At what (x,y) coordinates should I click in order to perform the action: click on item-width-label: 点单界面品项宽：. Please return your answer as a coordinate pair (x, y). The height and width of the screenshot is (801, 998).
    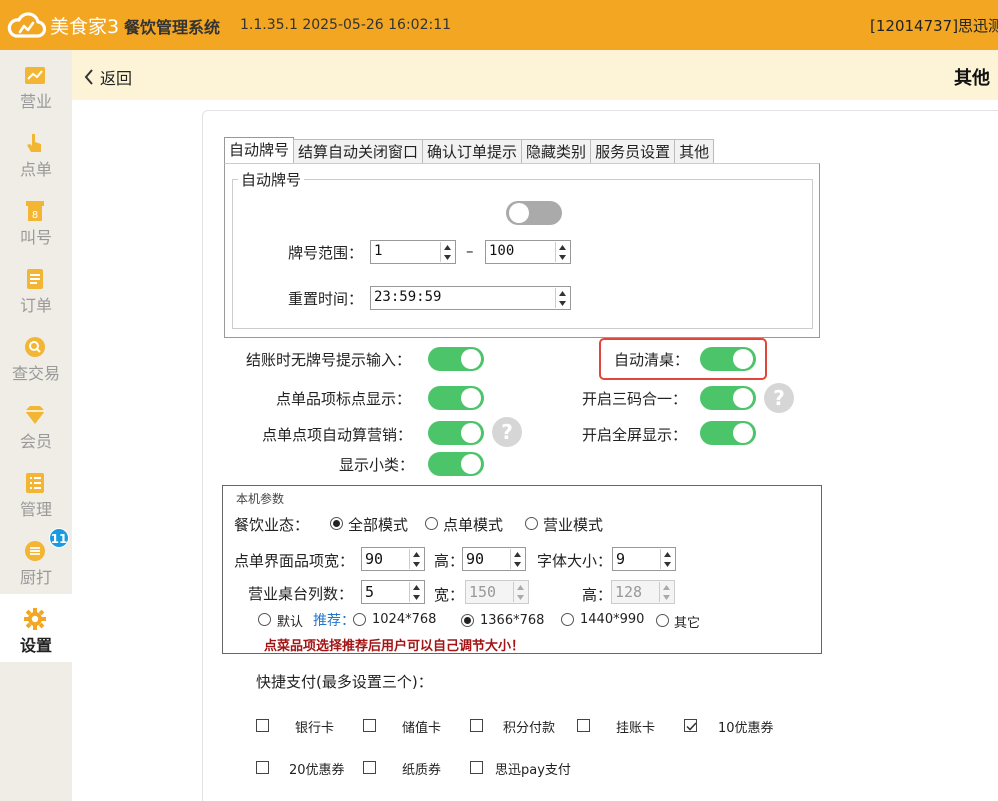
    Looking at the image, I should click on (294, 561).